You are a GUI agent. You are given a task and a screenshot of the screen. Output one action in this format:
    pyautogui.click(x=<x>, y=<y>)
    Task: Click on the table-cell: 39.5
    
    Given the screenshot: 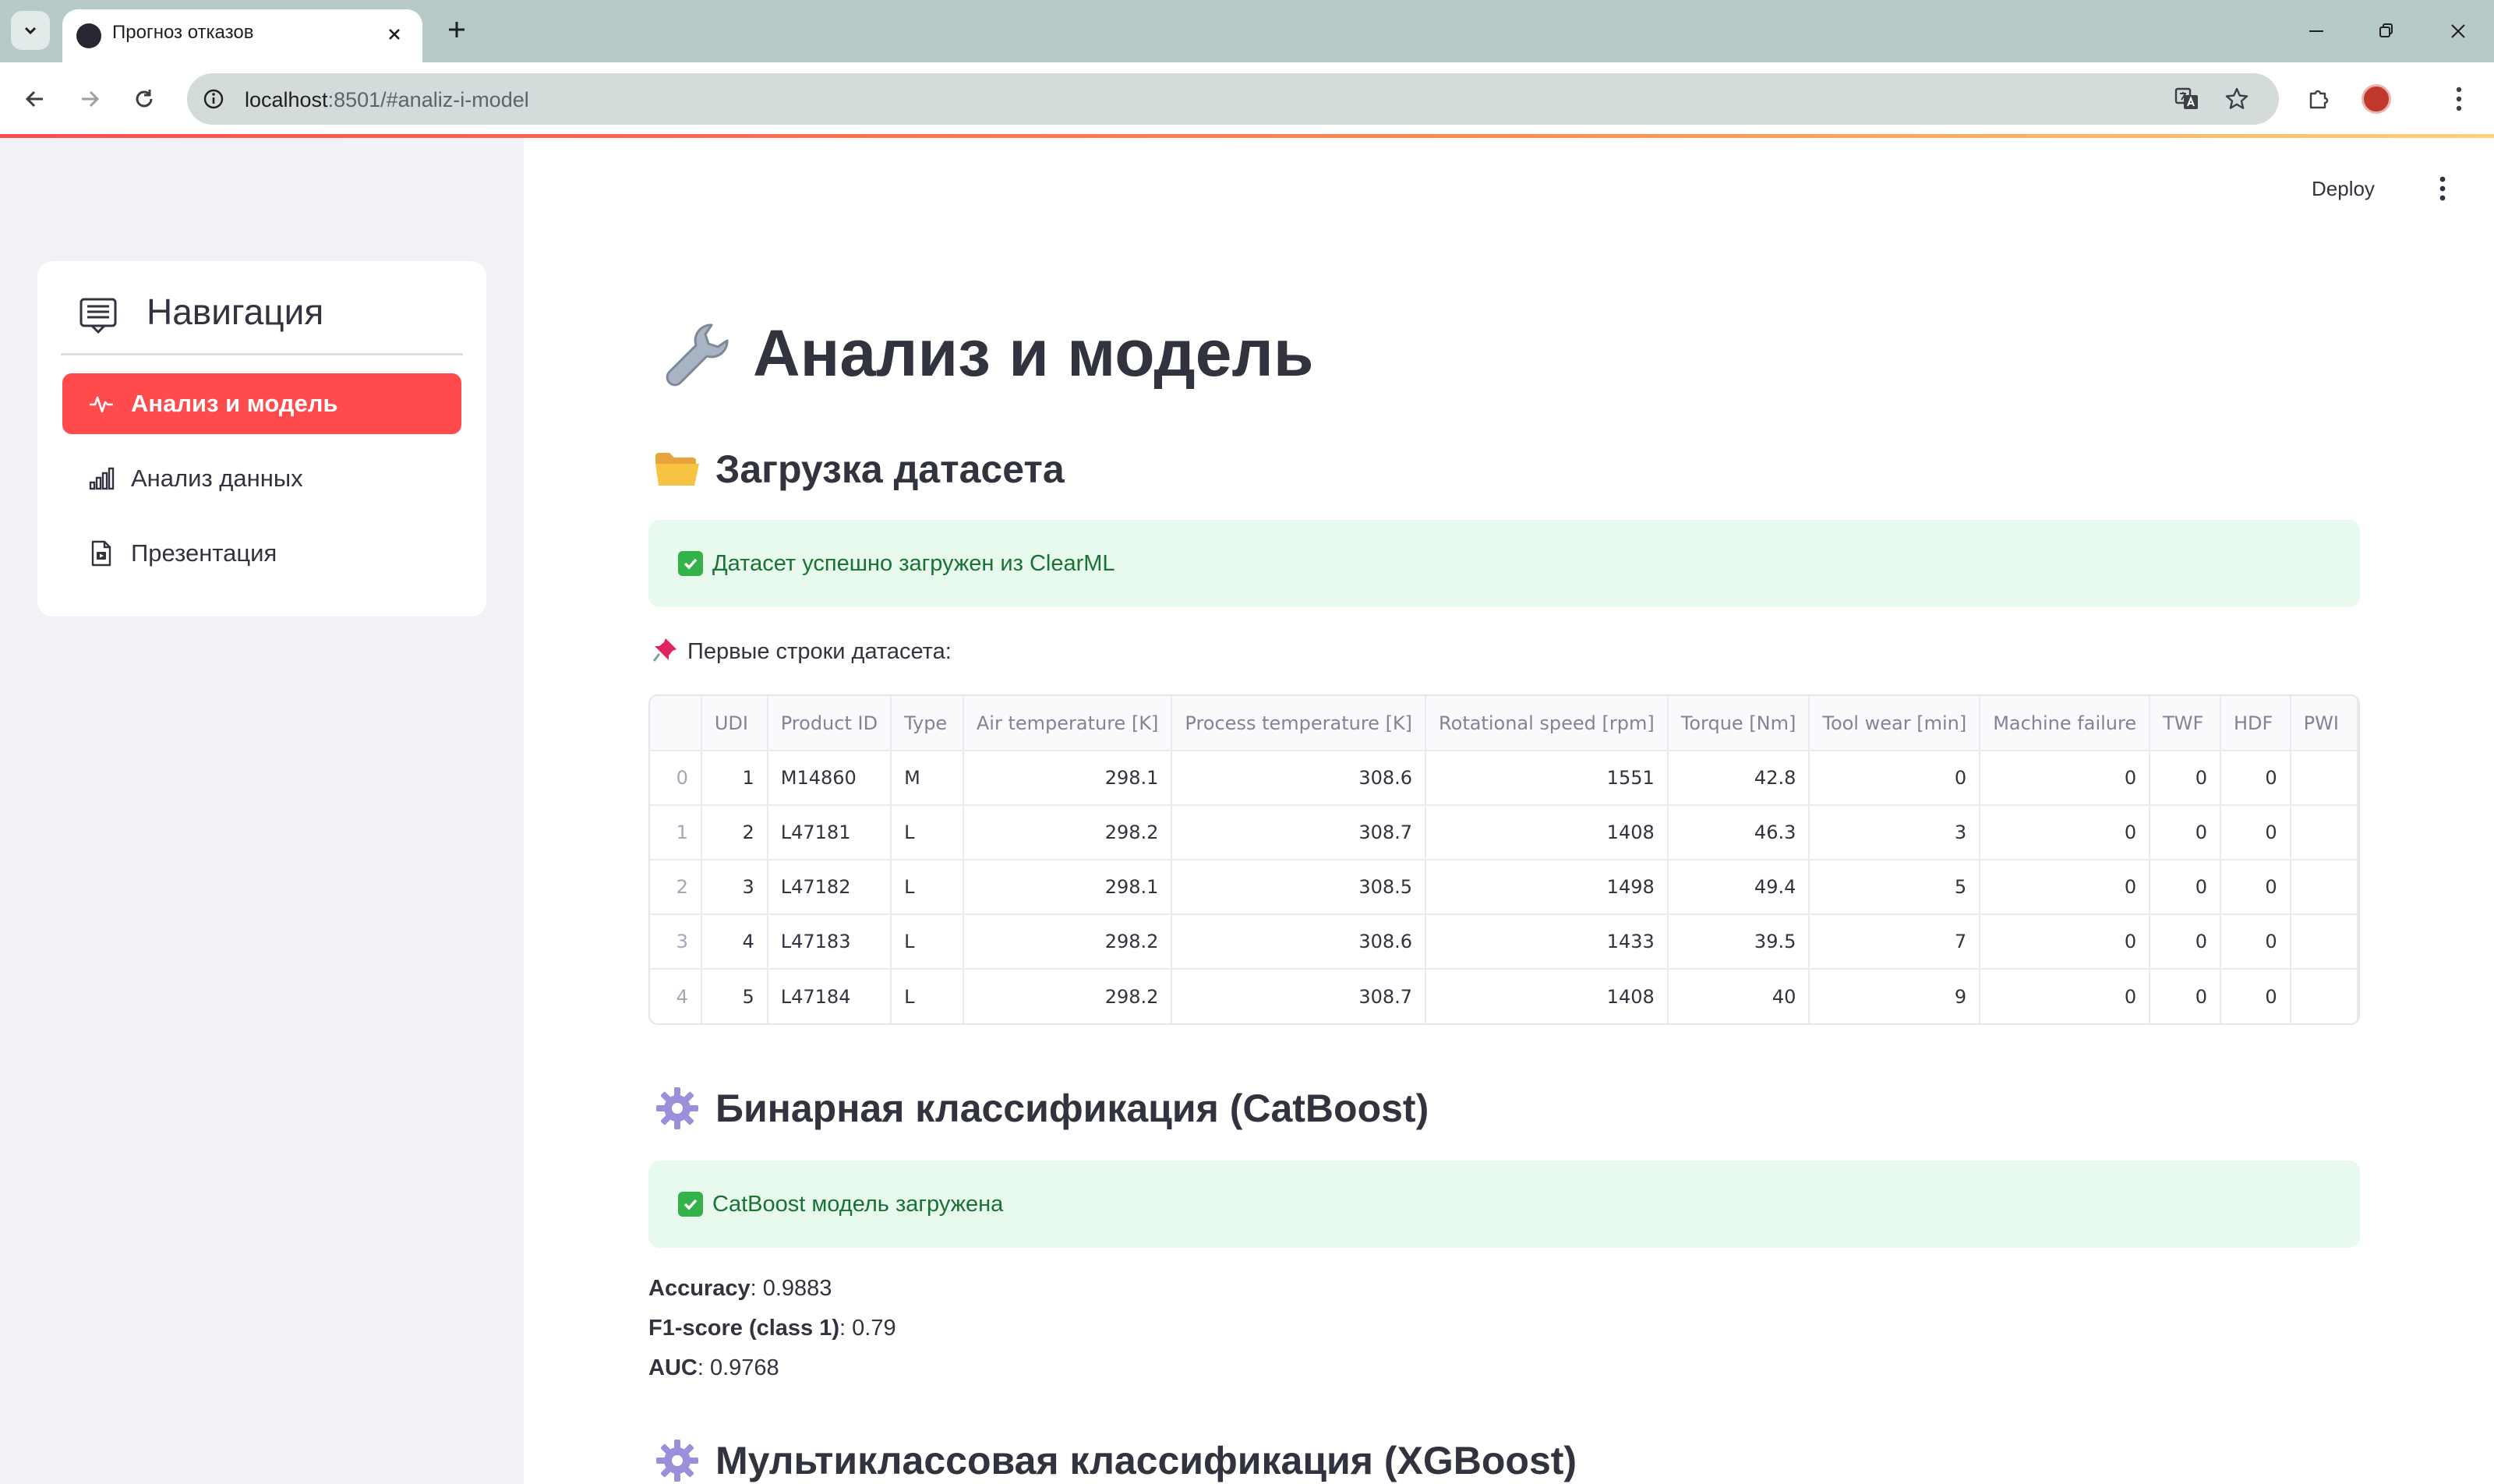 What is the action you would take?
    pyautogui.click(x=1739, y=942)
    